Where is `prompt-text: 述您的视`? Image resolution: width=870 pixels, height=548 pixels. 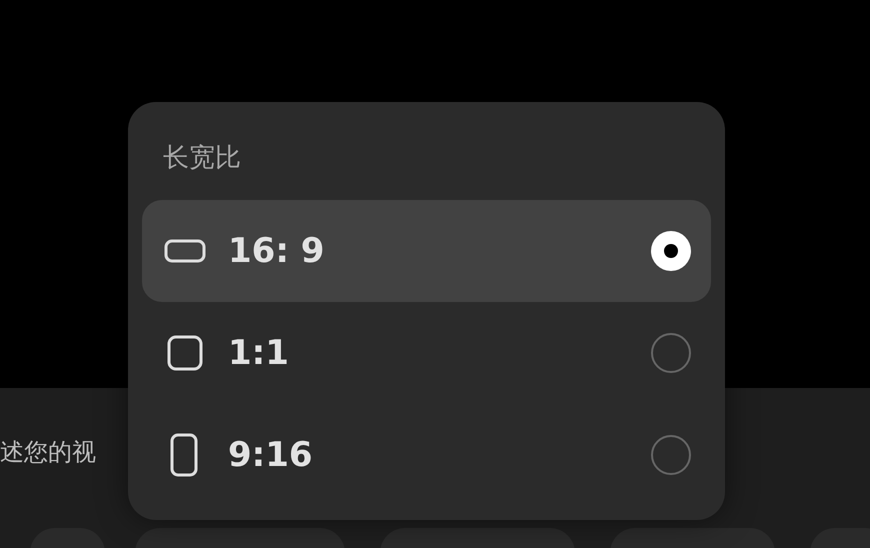
prompt-text: 述您的视 is located at coordinates (48, 452).